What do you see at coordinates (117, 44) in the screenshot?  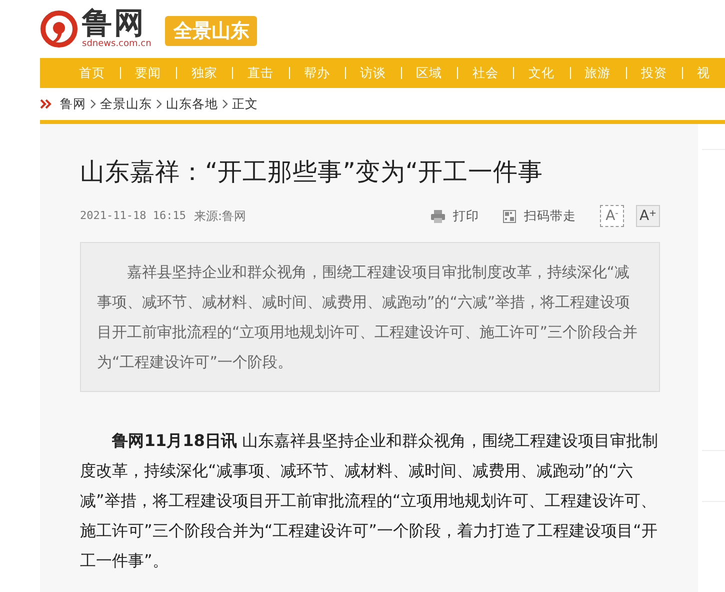 I see `logo-domain: sdnews.com.cn` at bounding box center [117, 44].